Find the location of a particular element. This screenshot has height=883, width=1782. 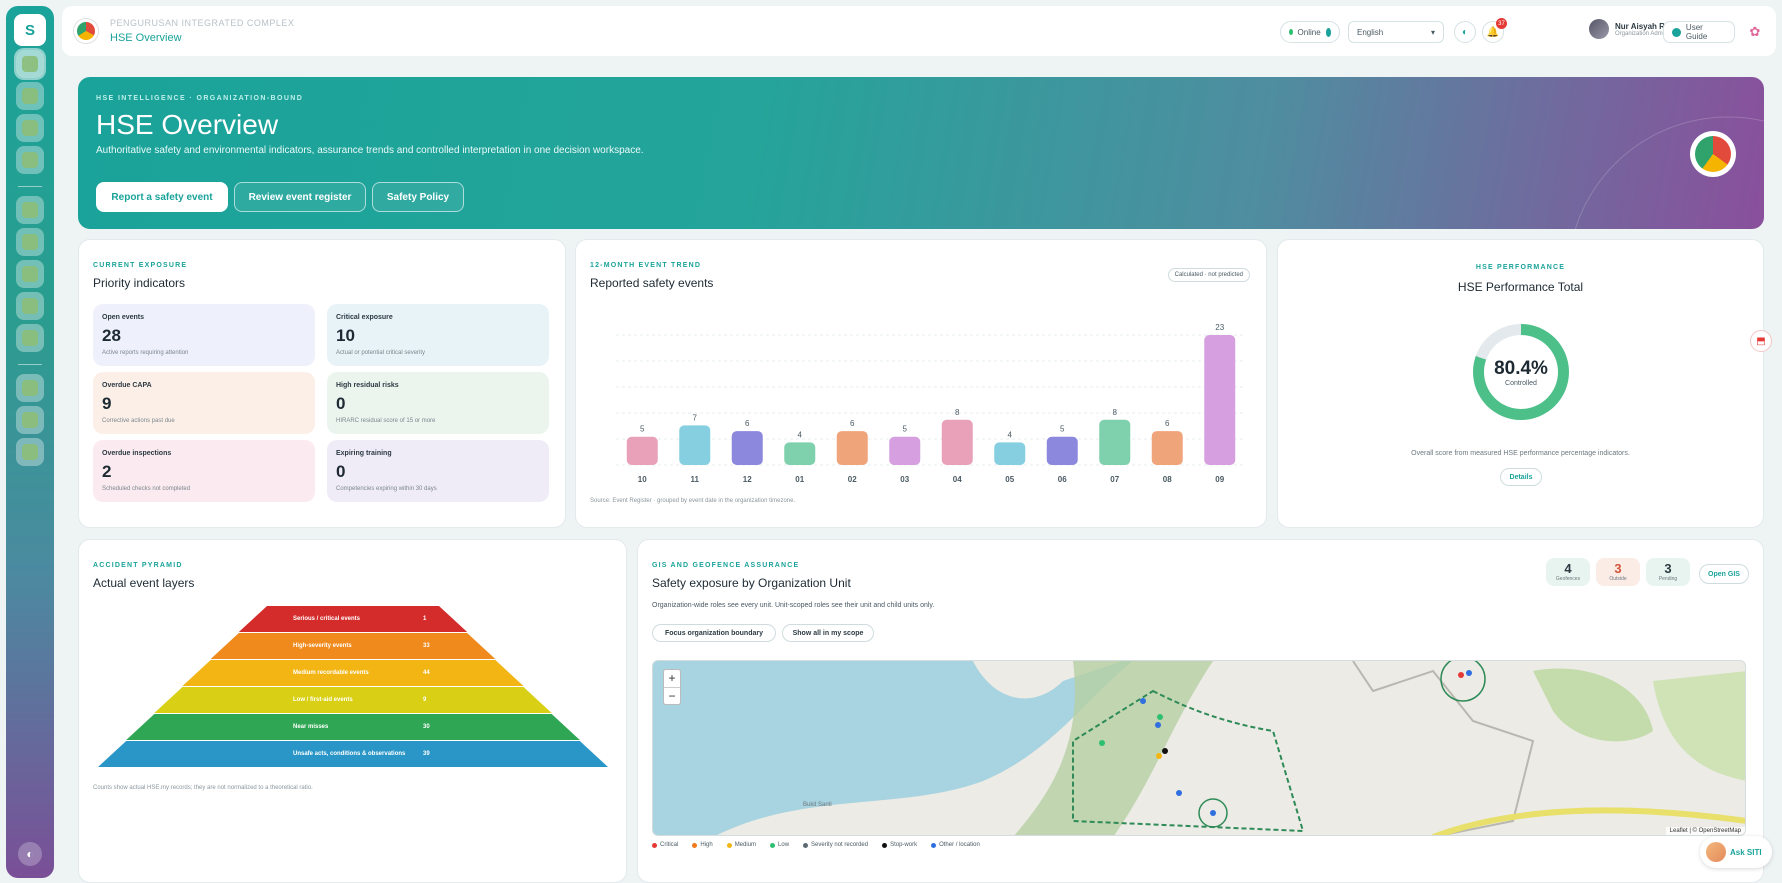

online-status: Online is located at coordinates (1310, 32).